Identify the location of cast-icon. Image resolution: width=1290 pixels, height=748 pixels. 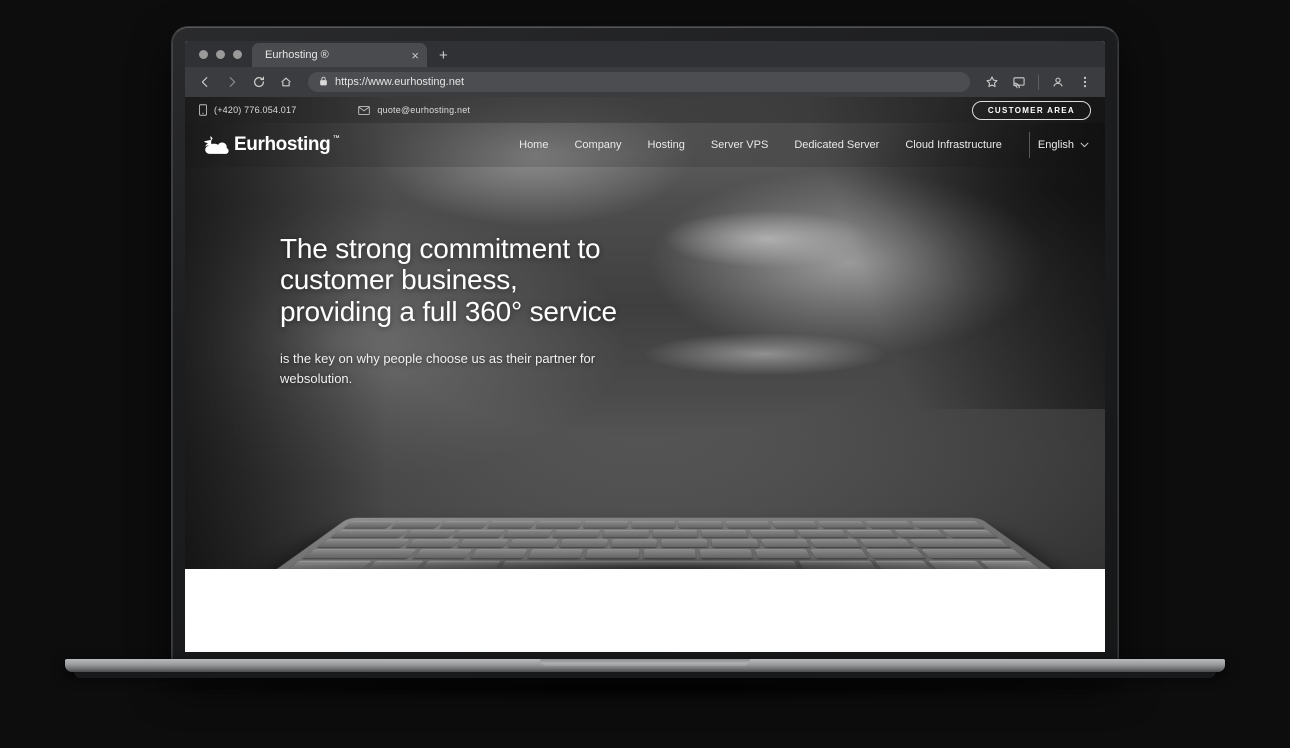
(1019, 82).